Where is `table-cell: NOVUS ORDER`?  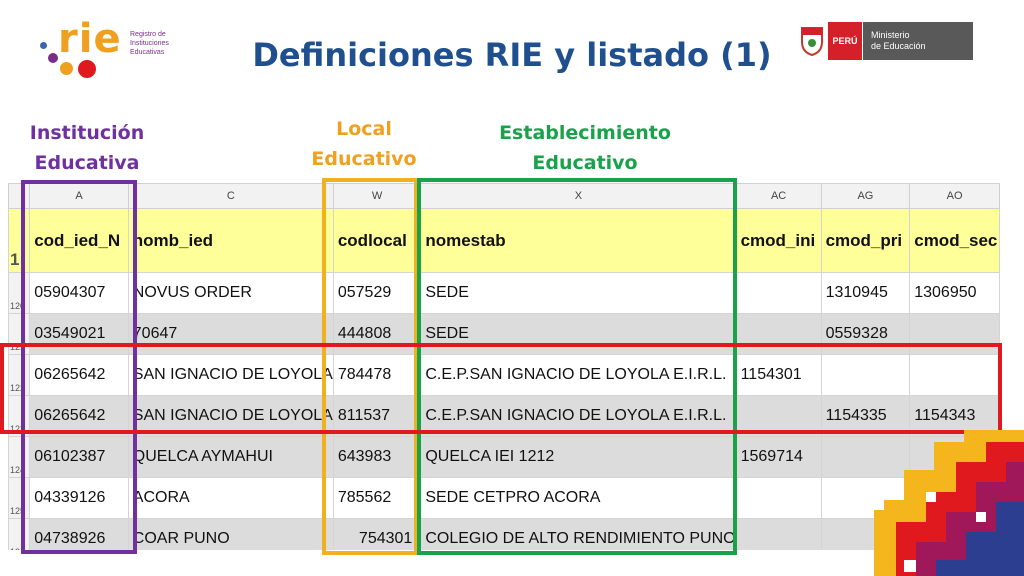
table-cell: NOVUS ORDER is located at coordinates (230, 293).